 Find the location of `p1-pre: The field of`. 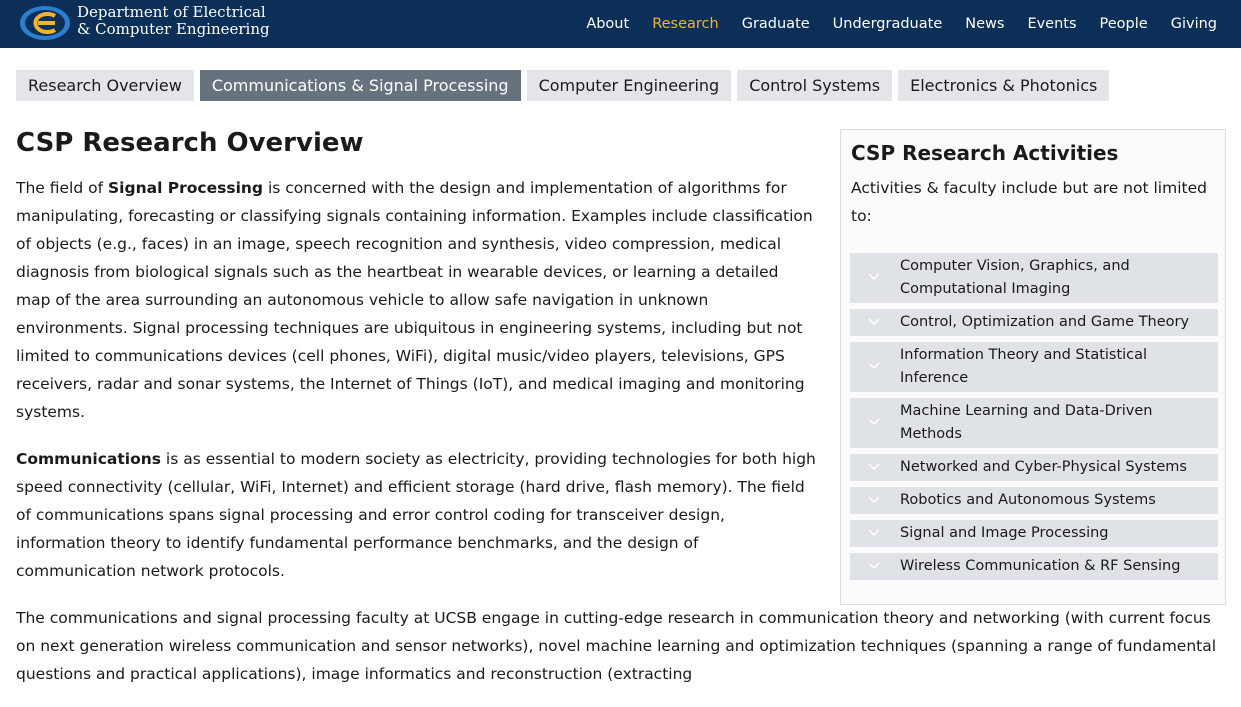

p1-pre: The field of is located at coordinates (62, 188).